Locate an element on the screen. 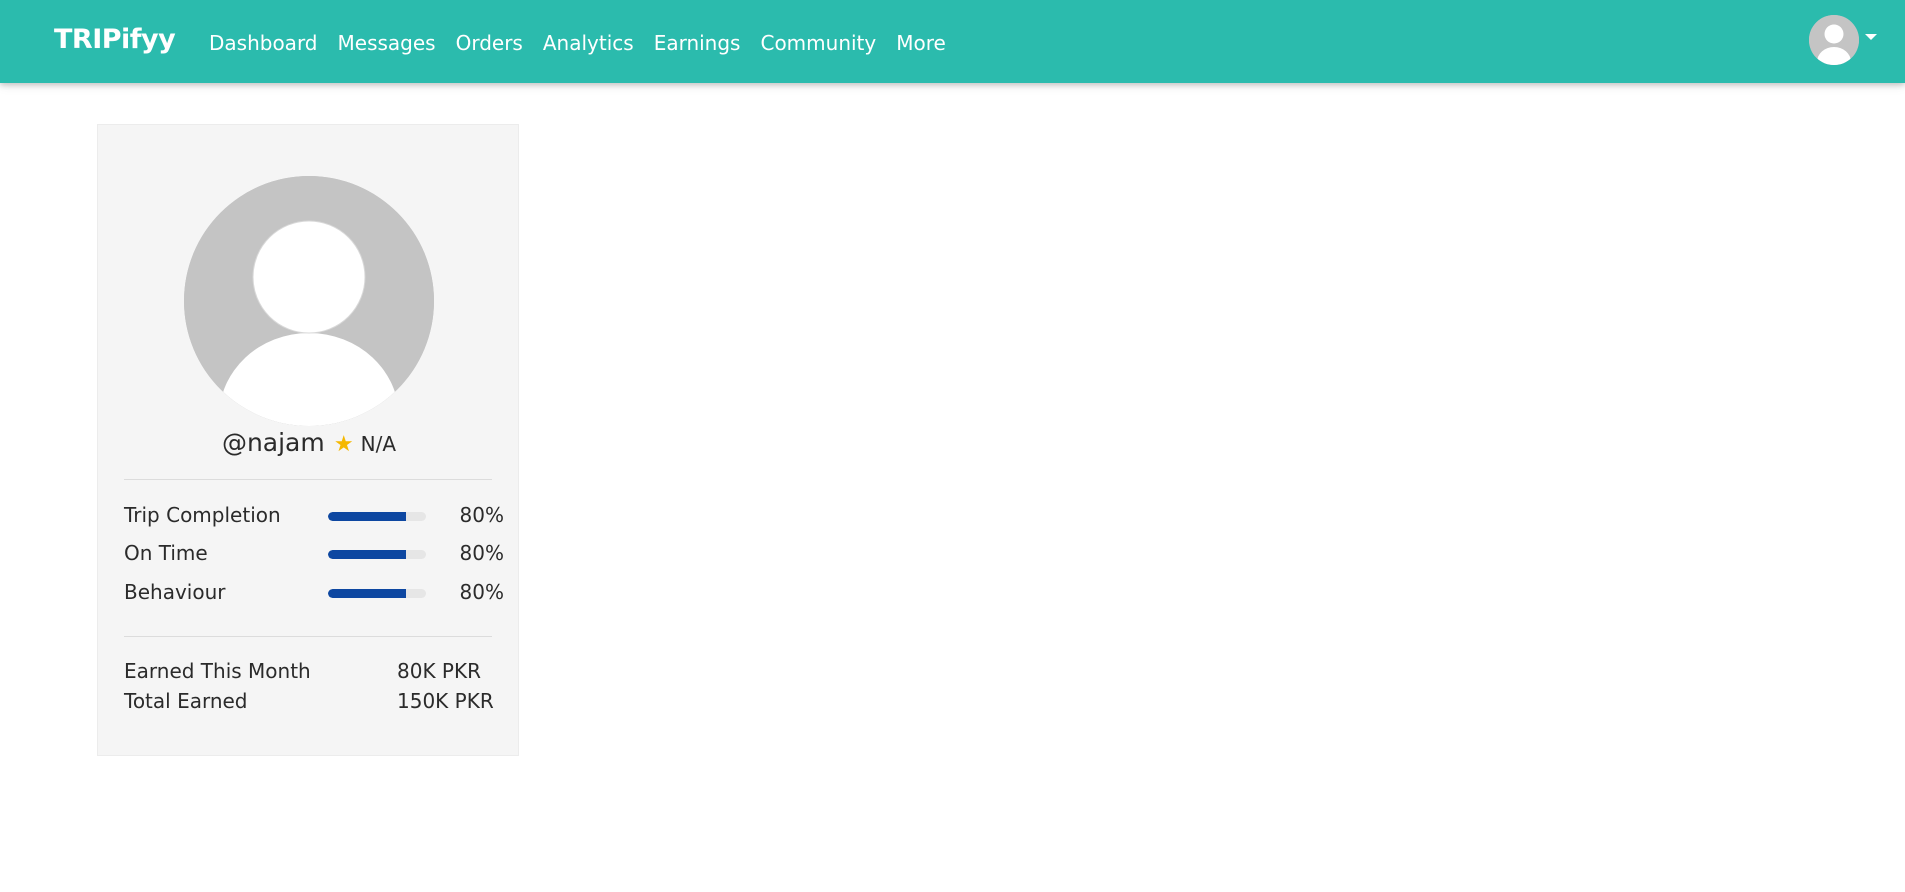 Image resolution: width=1905 pixels, height=892 pixels. earn-label: Earned This Month is located at coordinates (217, 671).